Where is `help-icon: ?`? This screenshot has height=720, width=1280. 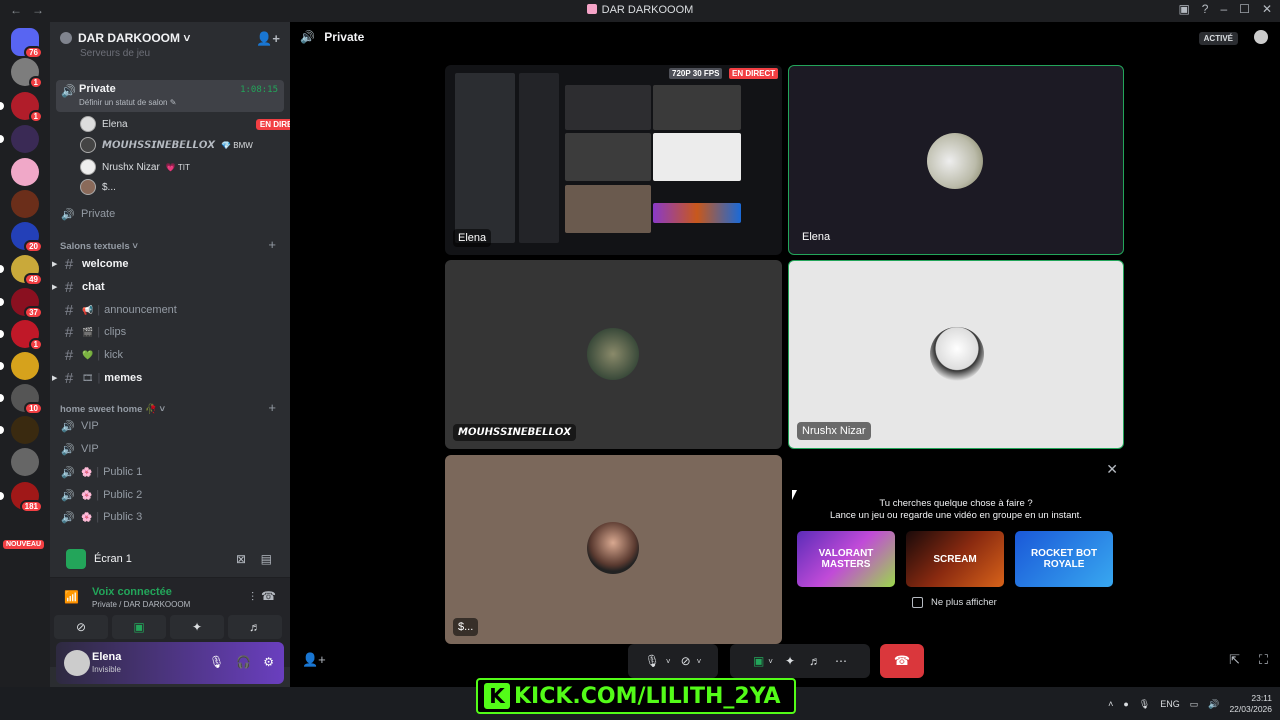
help-icon: ? is located at coordinates (1205, 9).